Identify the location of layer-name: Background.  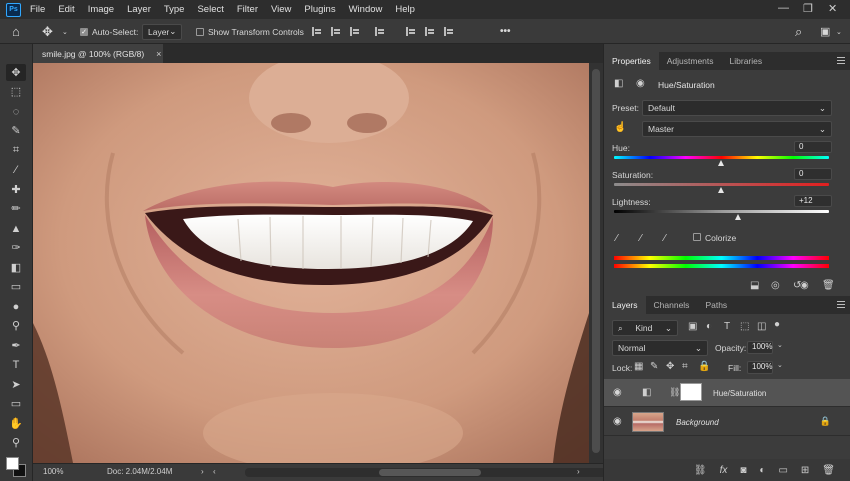
(697, 422).